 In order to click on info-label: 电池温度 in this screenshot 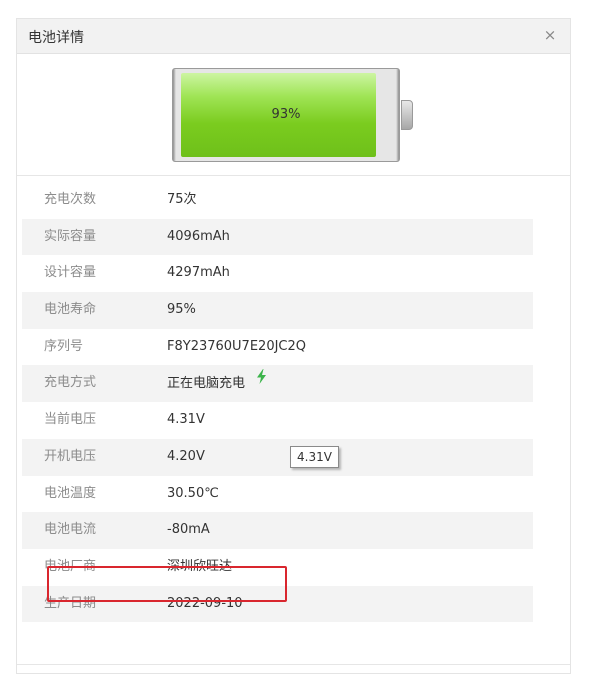, I will do `click(70, 493)`.